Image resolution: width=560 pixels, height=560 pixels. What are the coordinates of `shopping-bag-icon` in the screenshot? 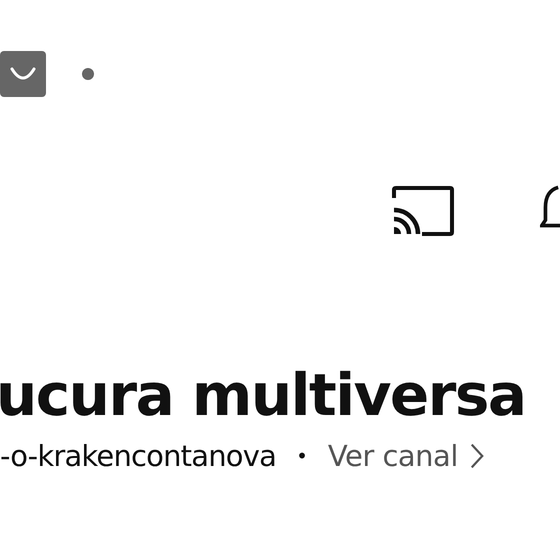 It's located at (23, 74).